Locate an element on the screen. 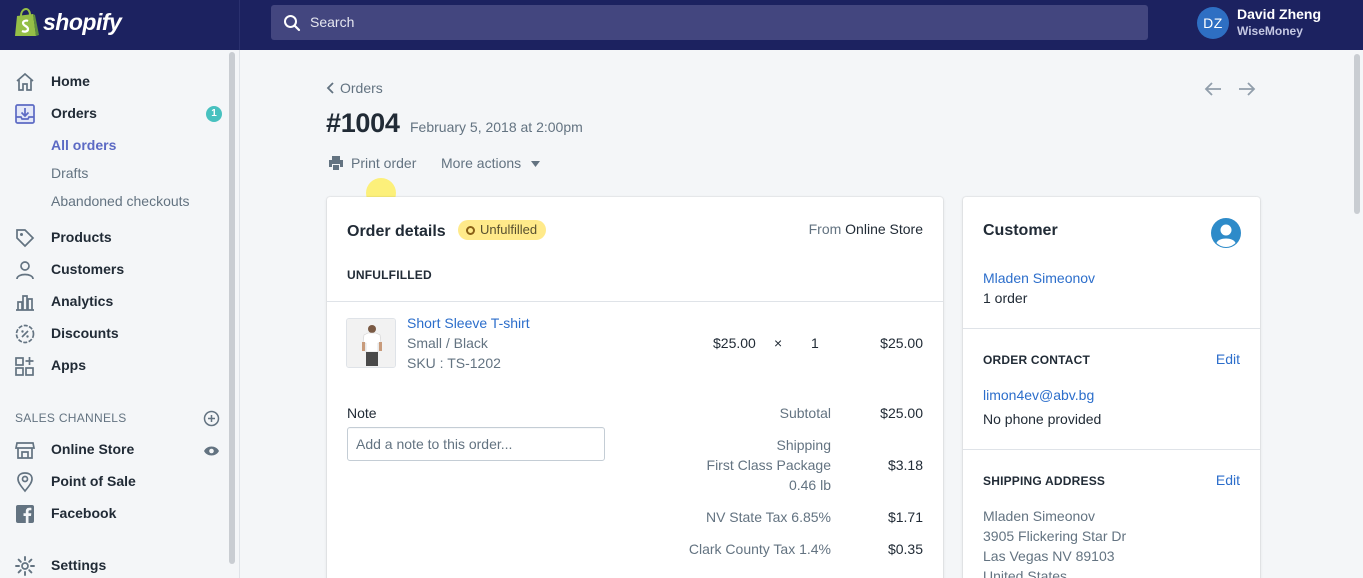 Image resolution: width=1363 pixels, height=578 pixels. sidebar-item-label: Discounts is located at coordinates (85, 333).